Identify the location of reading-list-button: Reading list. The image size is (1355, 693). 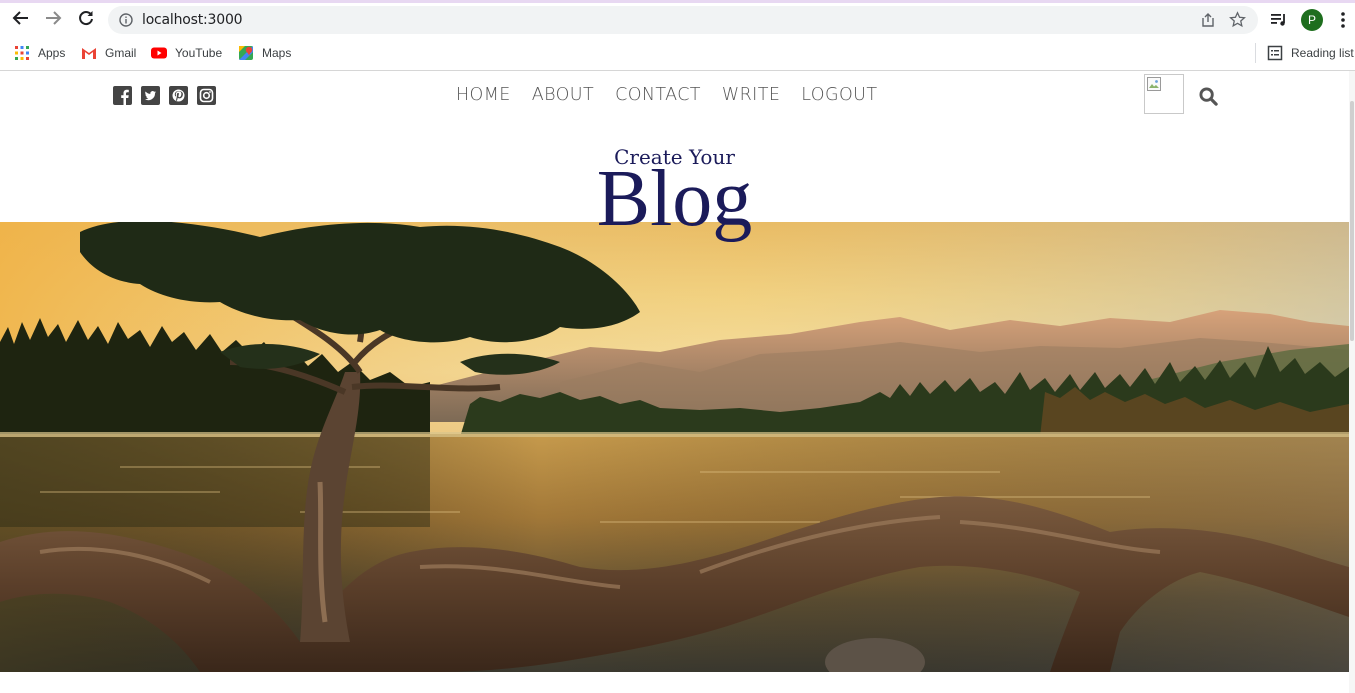
(1310, 53).